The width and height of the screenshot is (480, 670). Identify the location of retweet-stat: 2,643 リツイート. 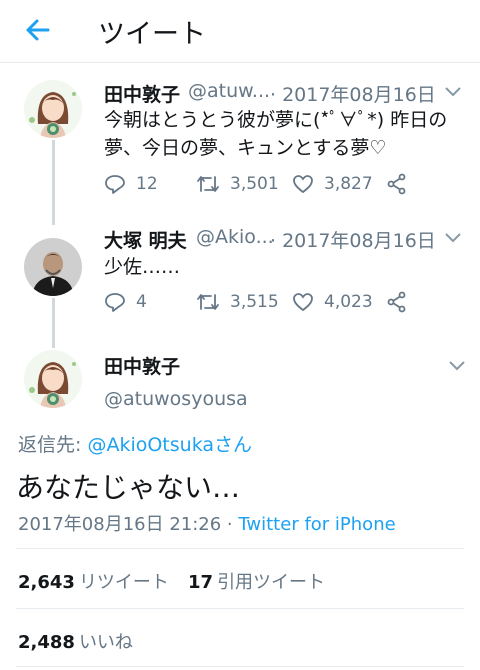
(93, 581).